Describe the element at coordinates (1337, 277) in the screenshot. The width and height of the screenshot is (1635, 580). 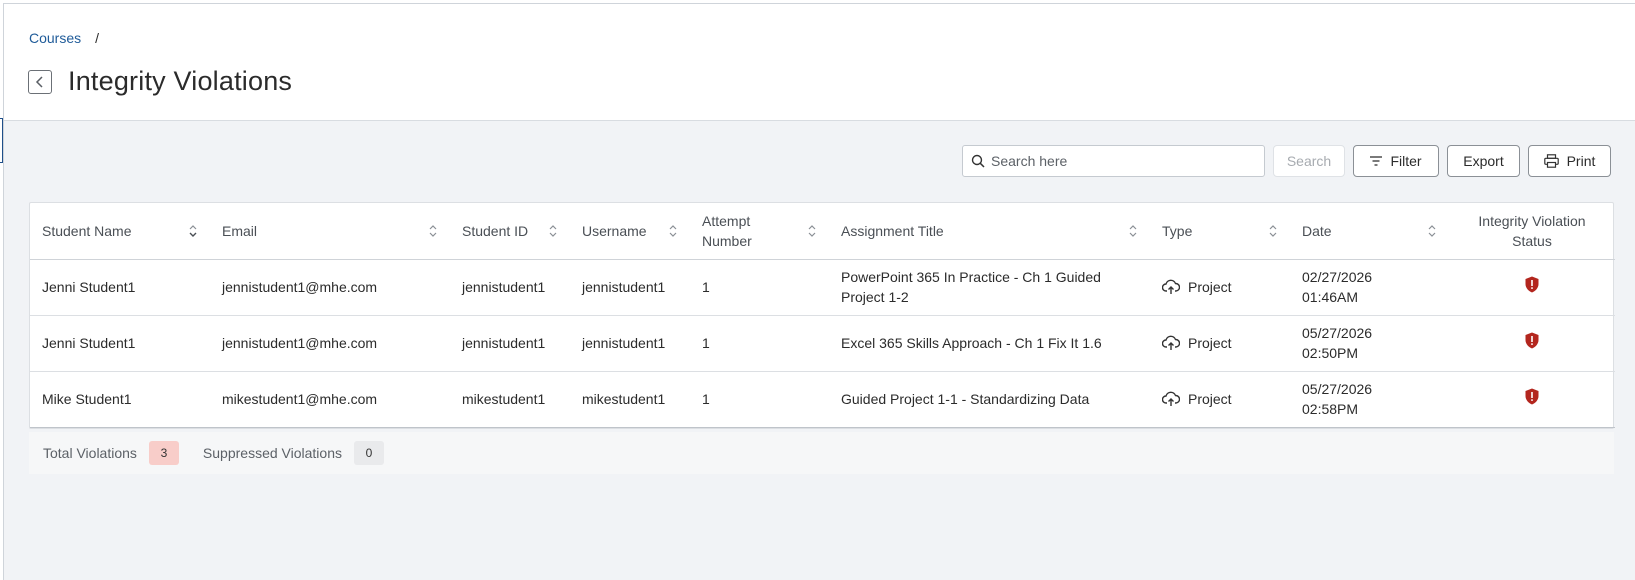
I see `date-value: 02/27/2026` at that location.